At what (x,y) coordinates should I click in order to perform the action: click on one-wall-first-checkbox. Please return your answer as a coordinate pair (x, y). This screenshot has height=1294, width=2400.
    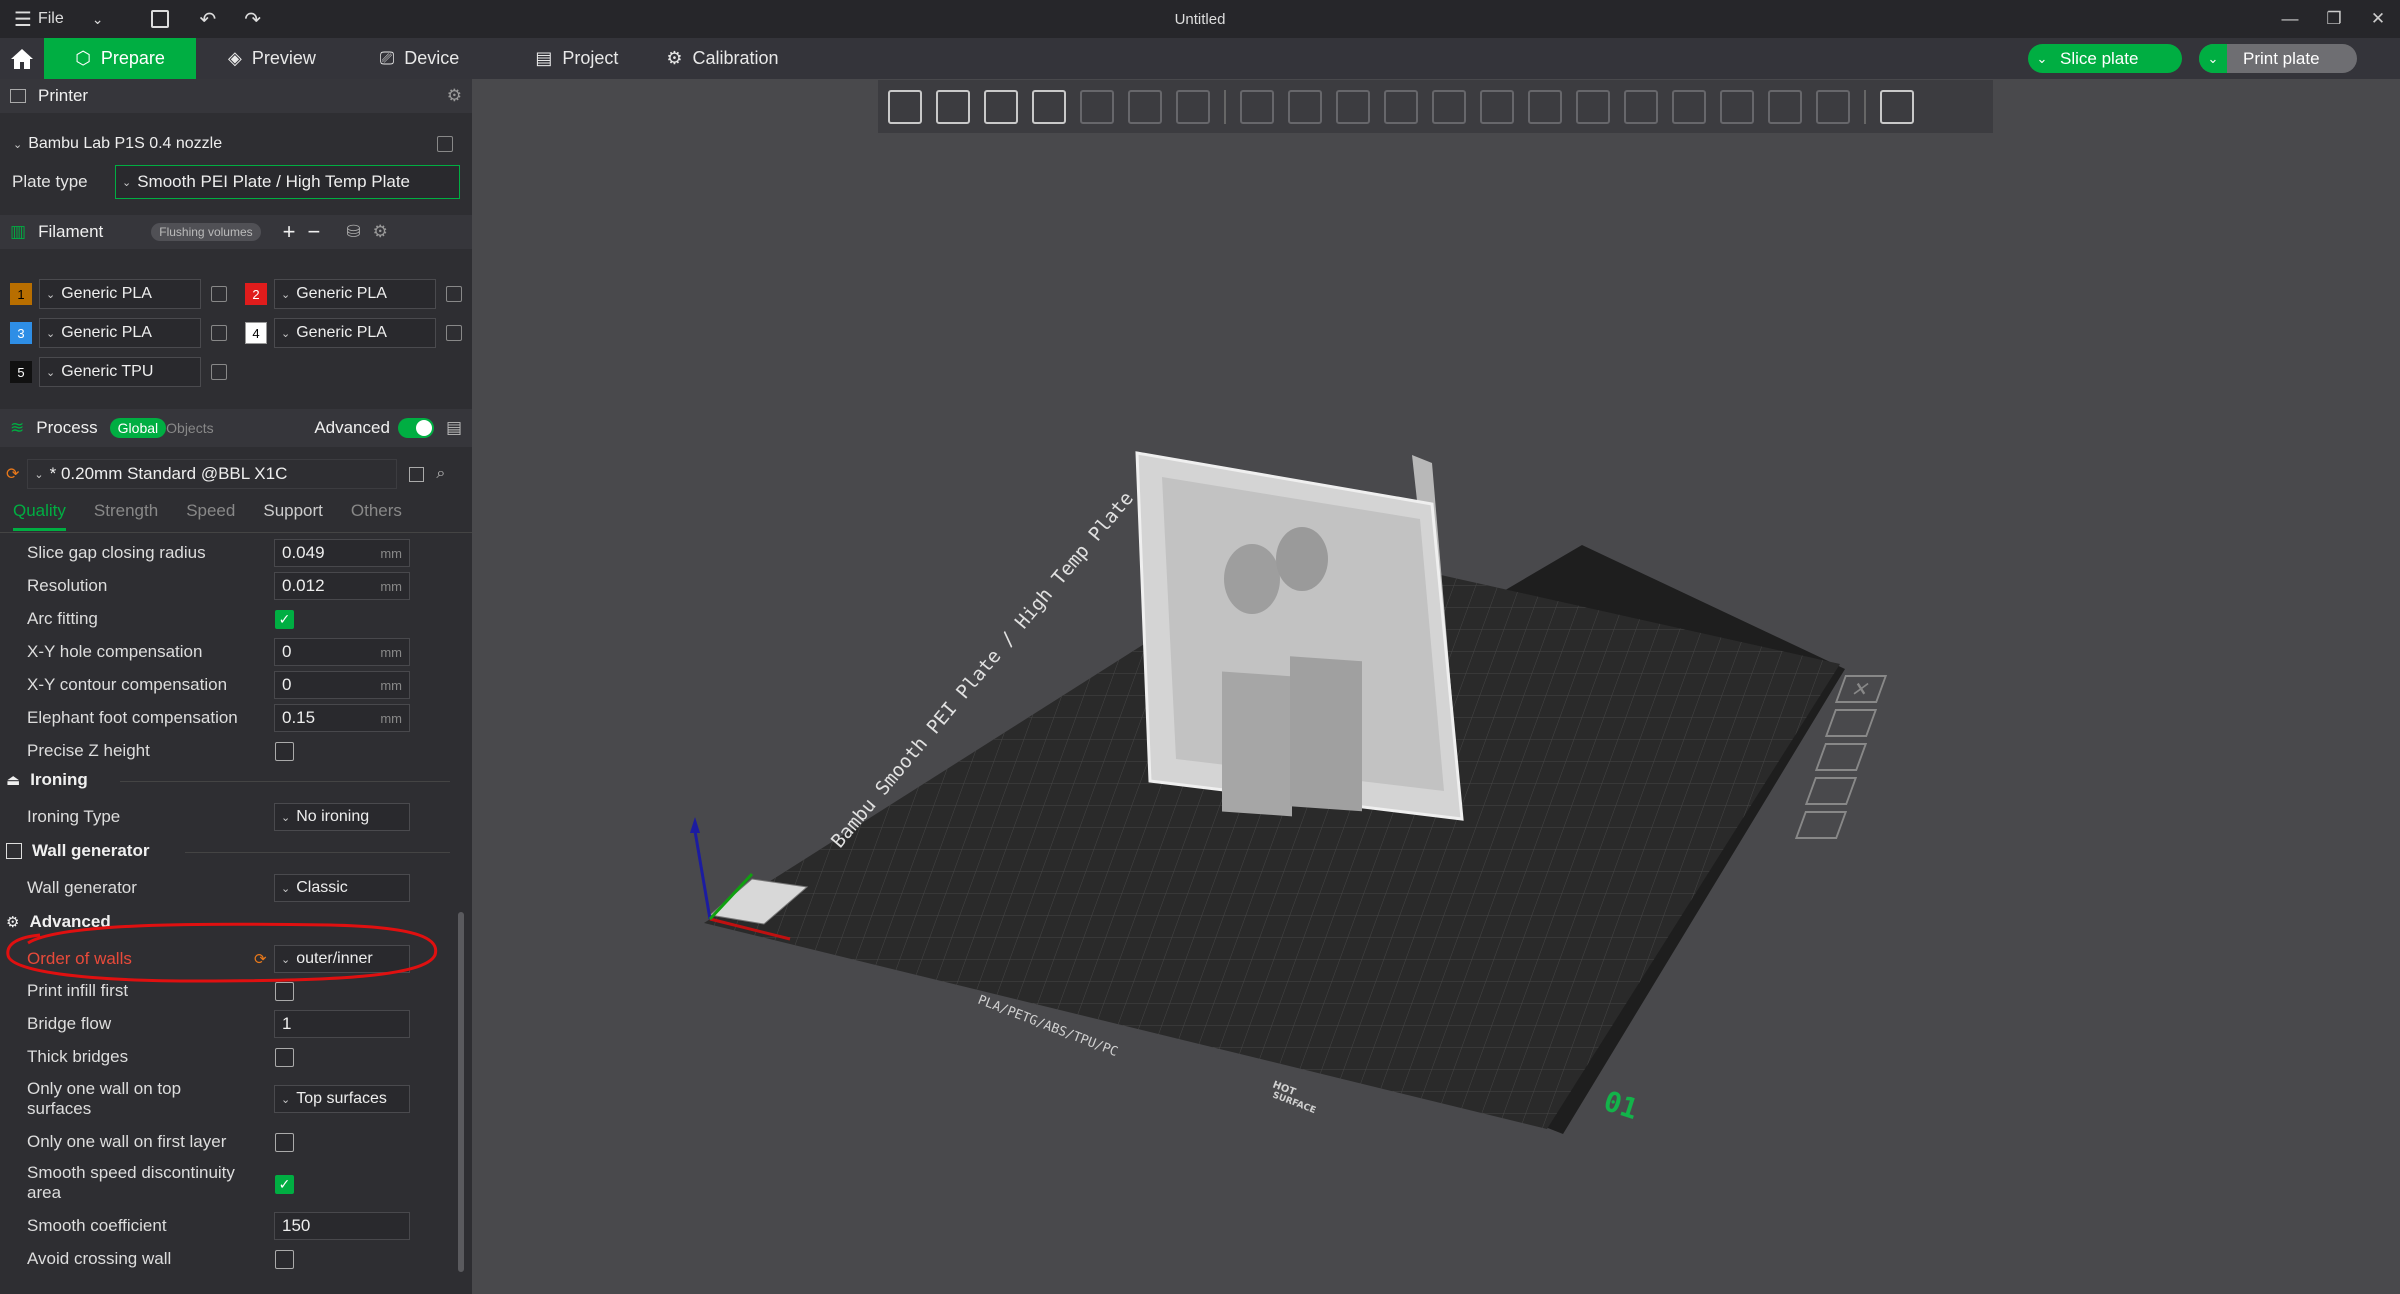
    Looking at the image, I should click on (284, 1142).